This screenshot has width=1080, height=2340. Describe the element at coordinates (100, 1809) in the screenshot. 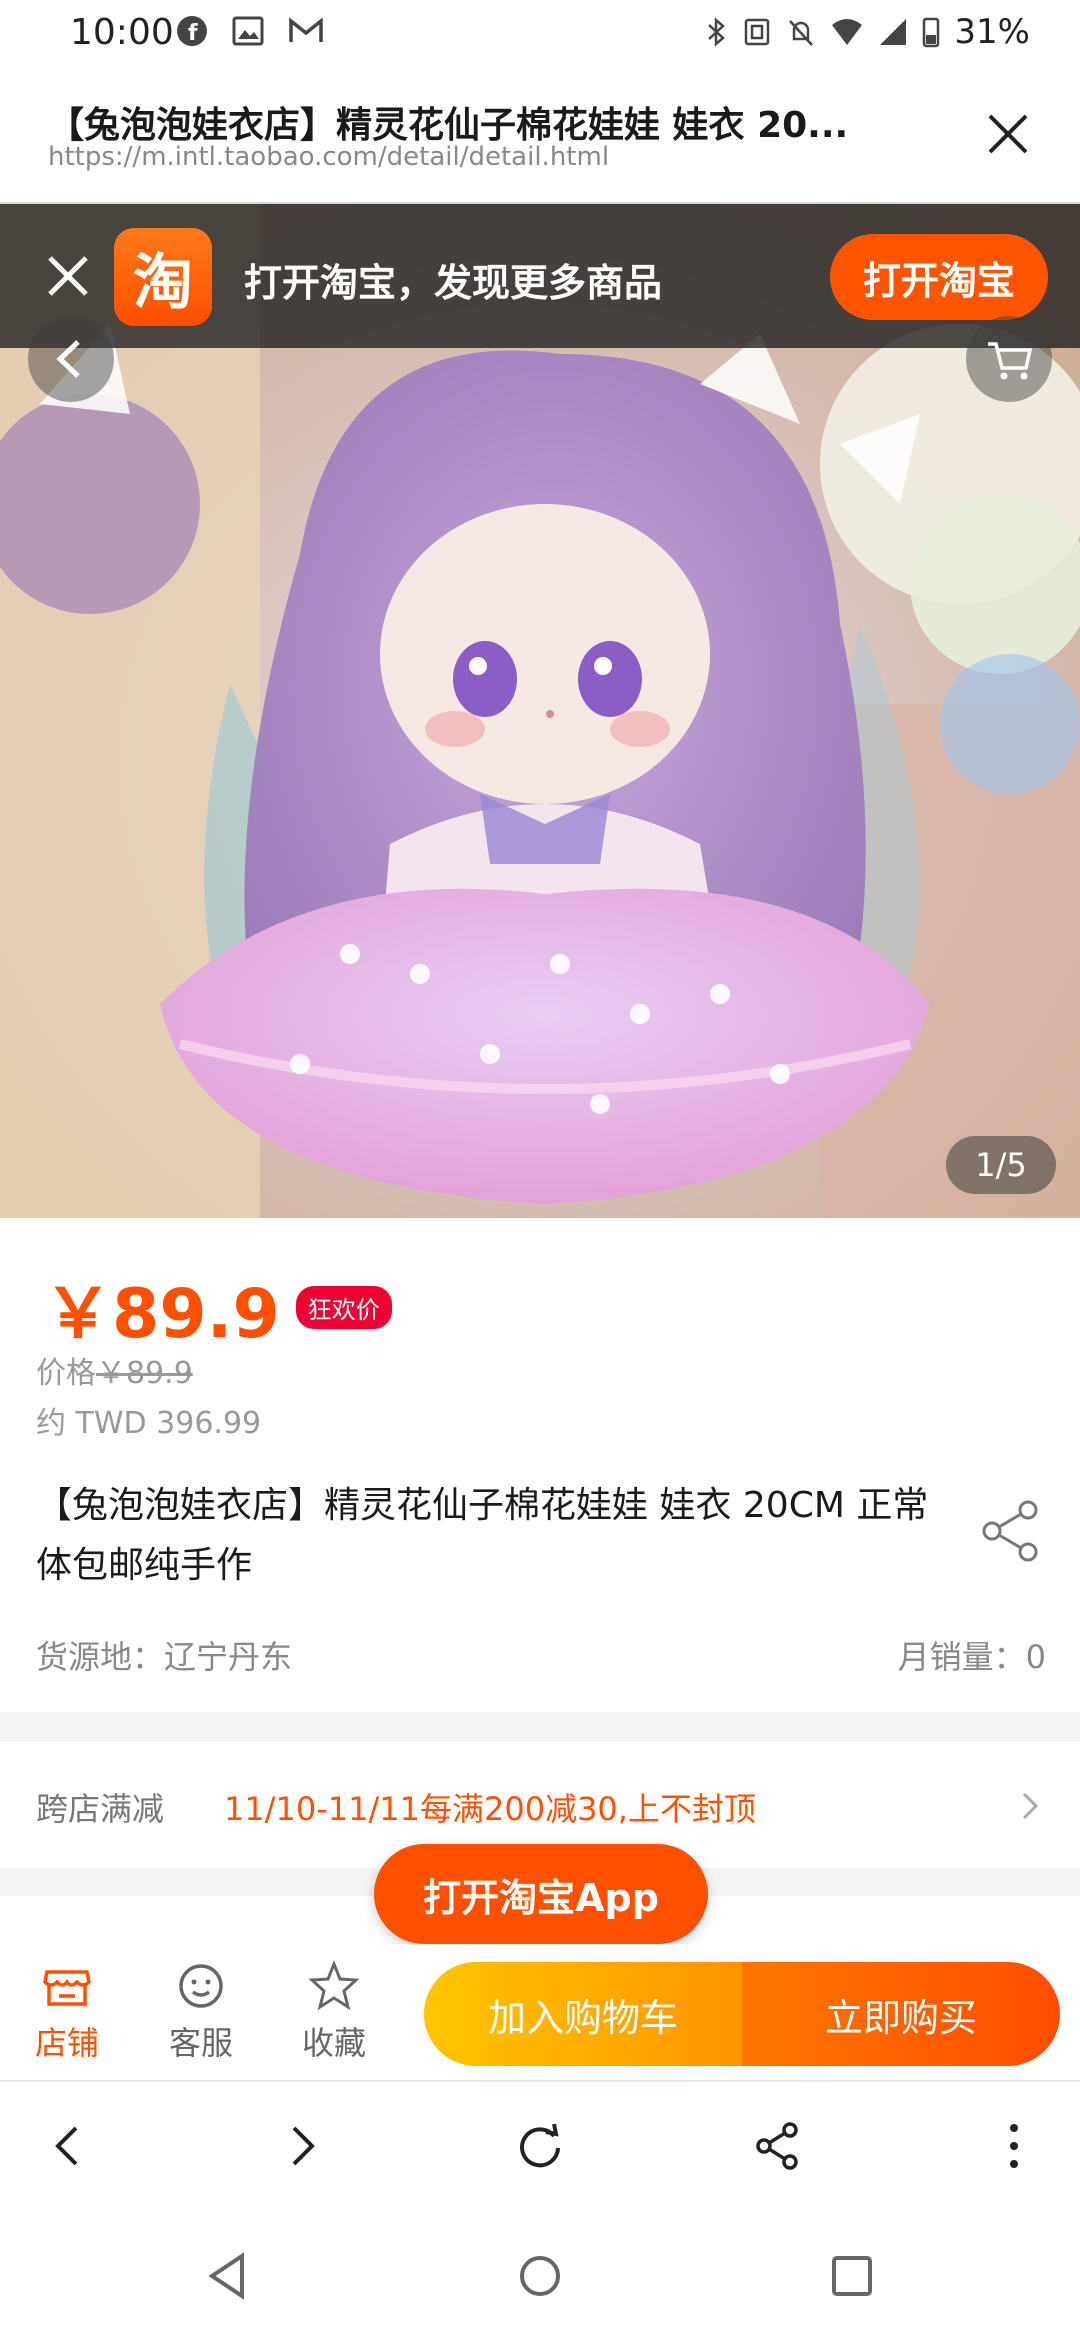

I see `promo-label: 跨店满减` at that location.